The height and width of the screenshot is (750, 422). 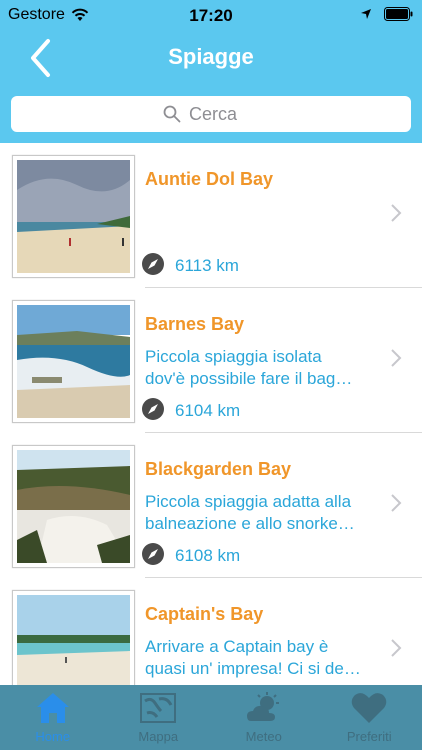 What do you see at coordinates (263, 736) in the screenshot?
I see `tab-label: Meteo` at bounding box center [263, 736].